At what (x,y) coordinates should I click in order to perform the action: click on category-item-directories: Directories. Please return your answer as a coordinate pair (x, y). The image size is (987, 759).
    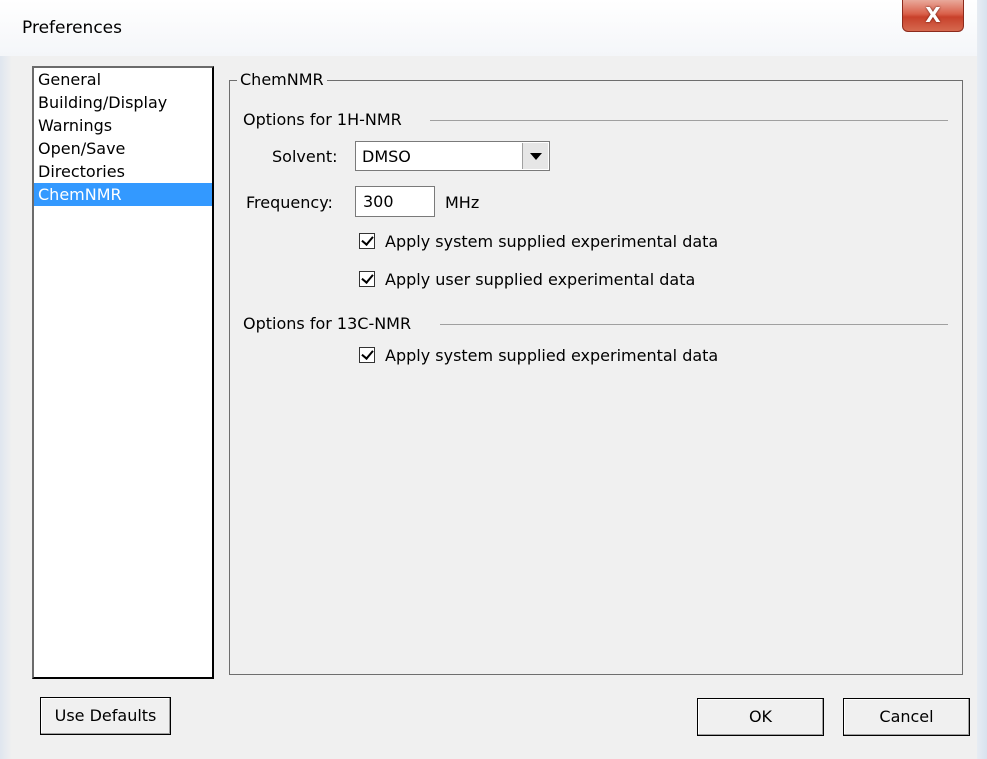
    Looking at the image, I should click on (123, 171).